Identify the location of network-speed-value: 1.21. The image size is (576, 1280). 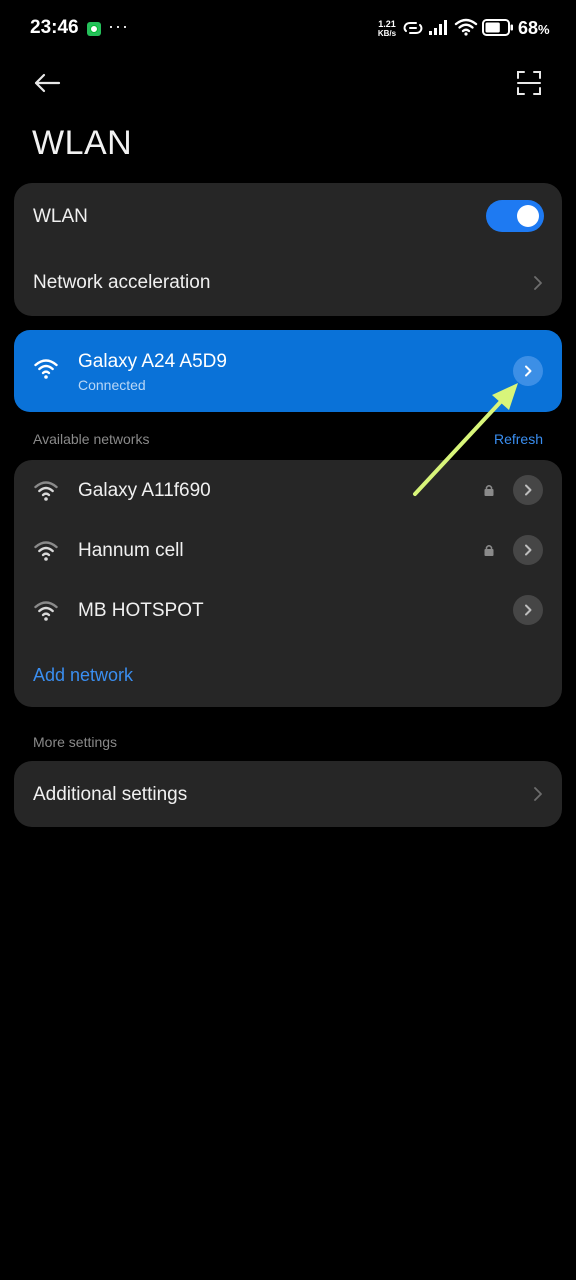
(387, 24).